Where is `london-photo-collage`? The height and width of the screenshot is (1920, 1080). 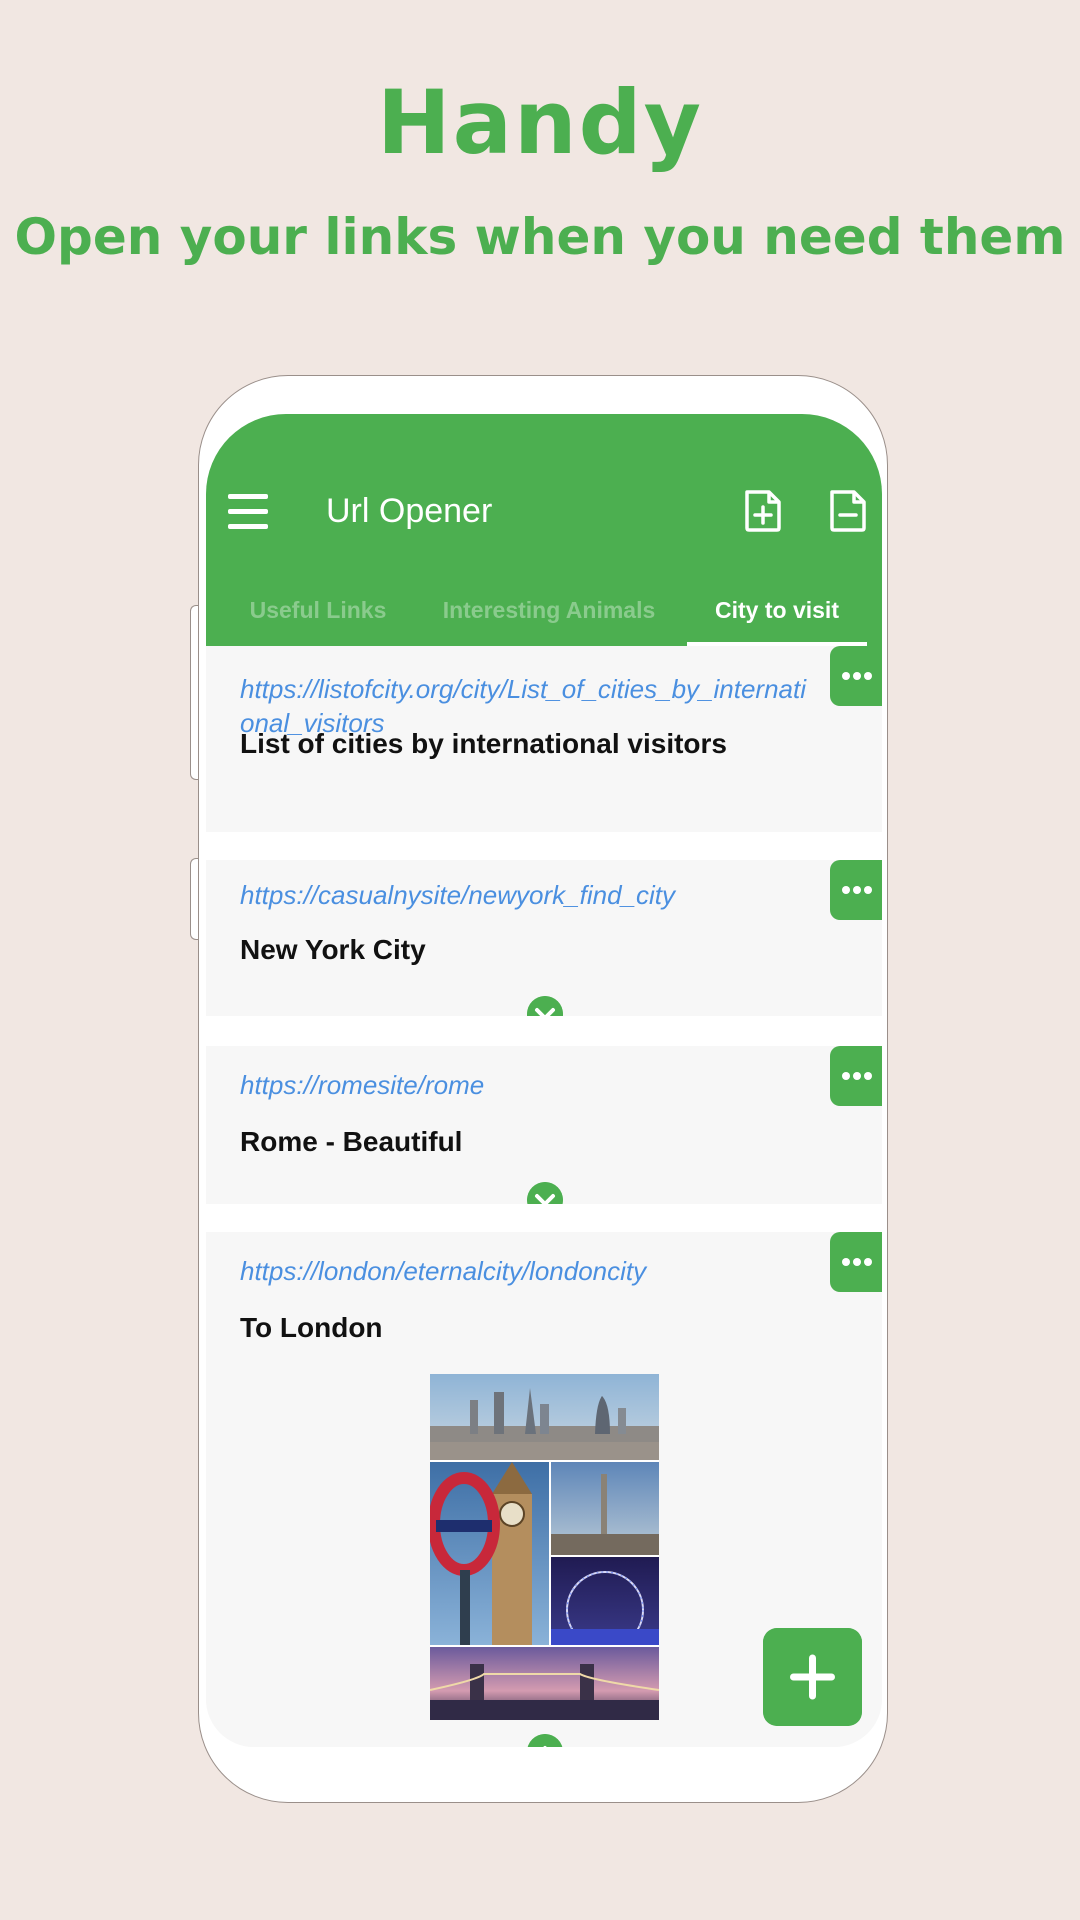 london-photo-collage is located at coordinates (544, 1547).